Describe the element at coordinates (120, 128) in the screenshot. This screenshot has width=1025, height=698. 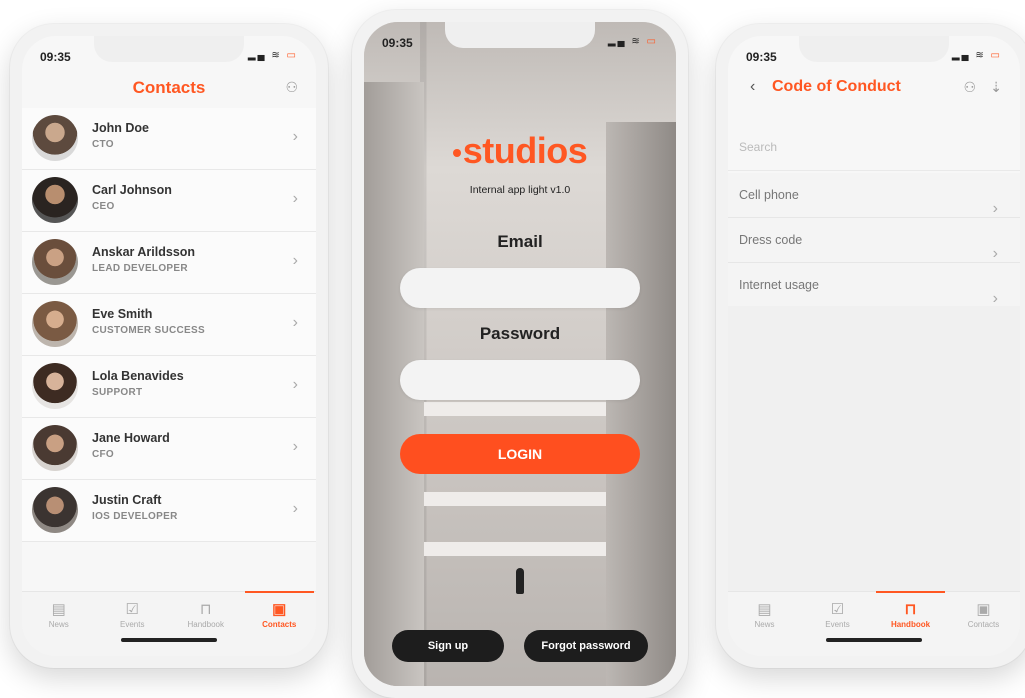
I see `contact-name: John Doe` at that location.